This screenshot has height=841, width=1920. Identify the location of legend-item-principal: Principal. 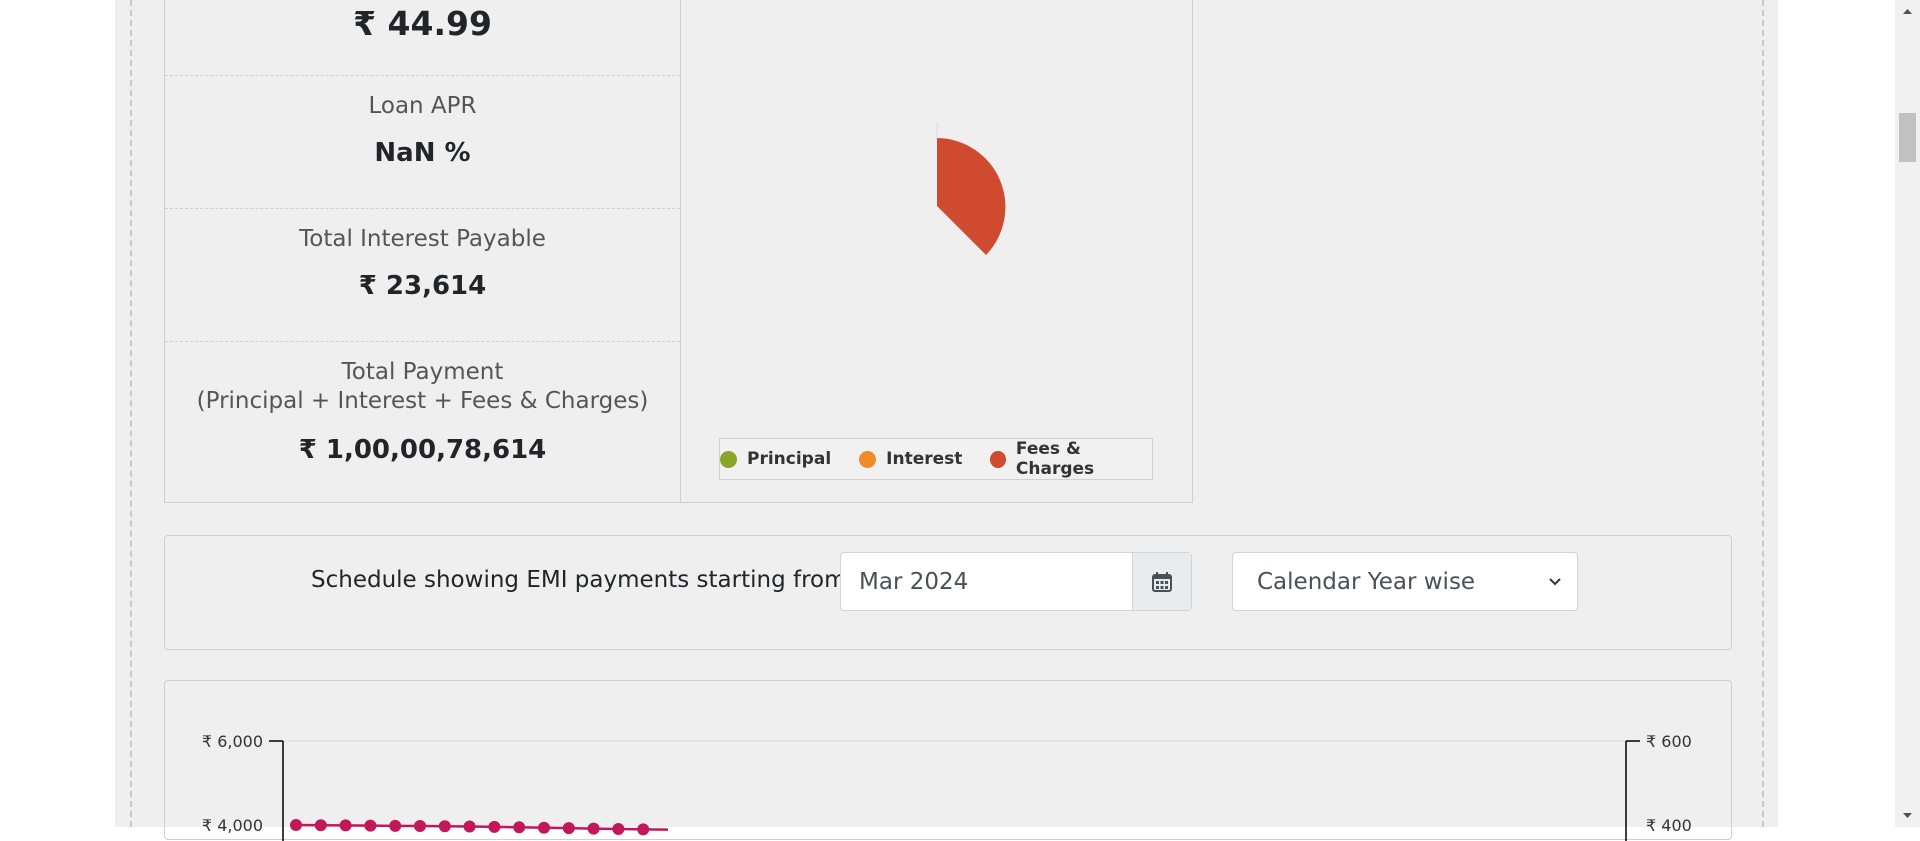
(775, 459).